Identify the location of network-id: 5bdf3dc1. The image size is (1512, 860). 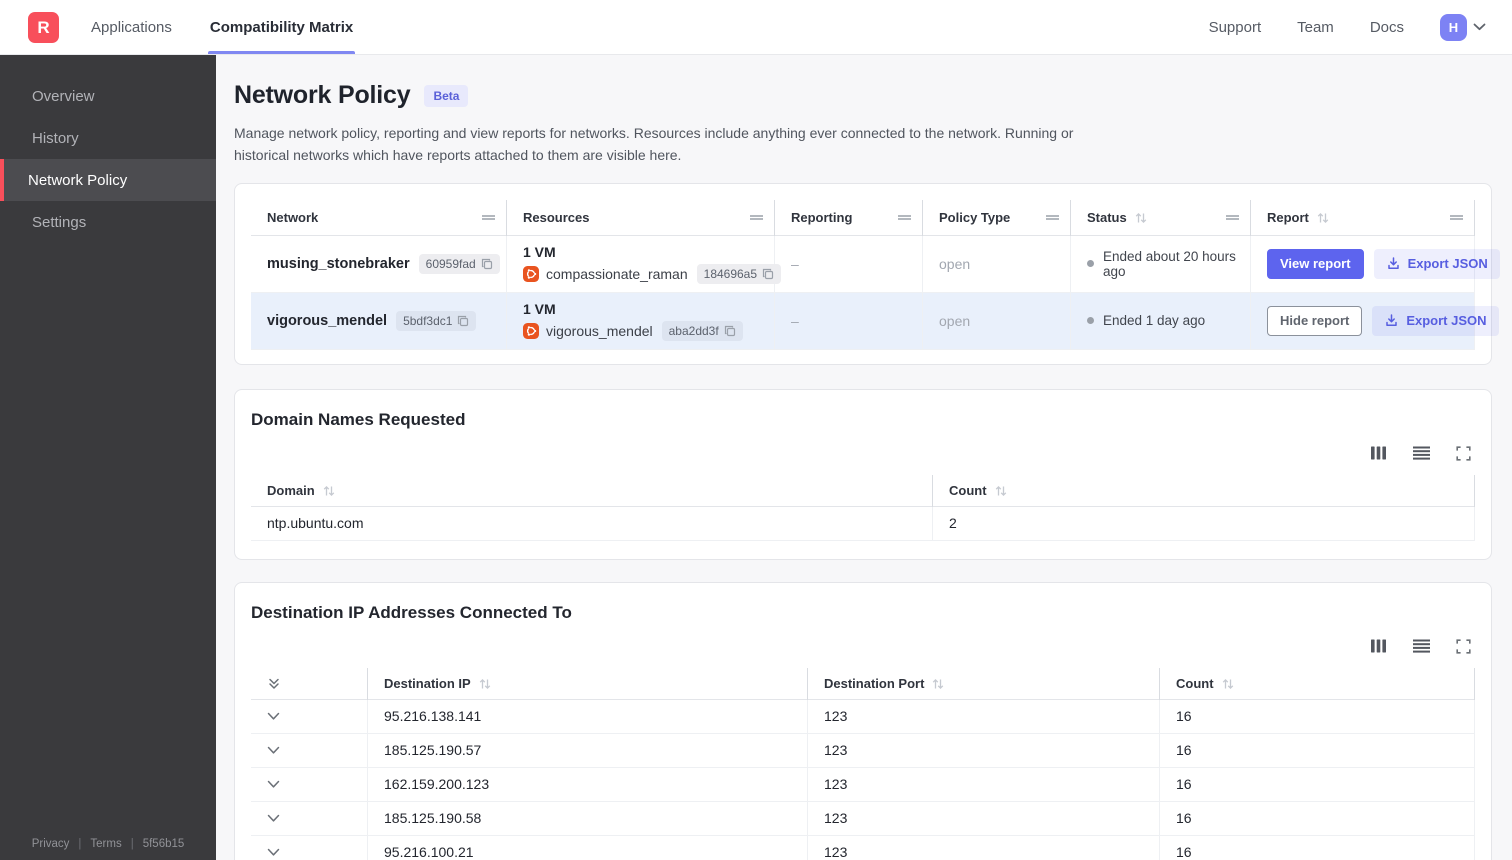
(428, 320).